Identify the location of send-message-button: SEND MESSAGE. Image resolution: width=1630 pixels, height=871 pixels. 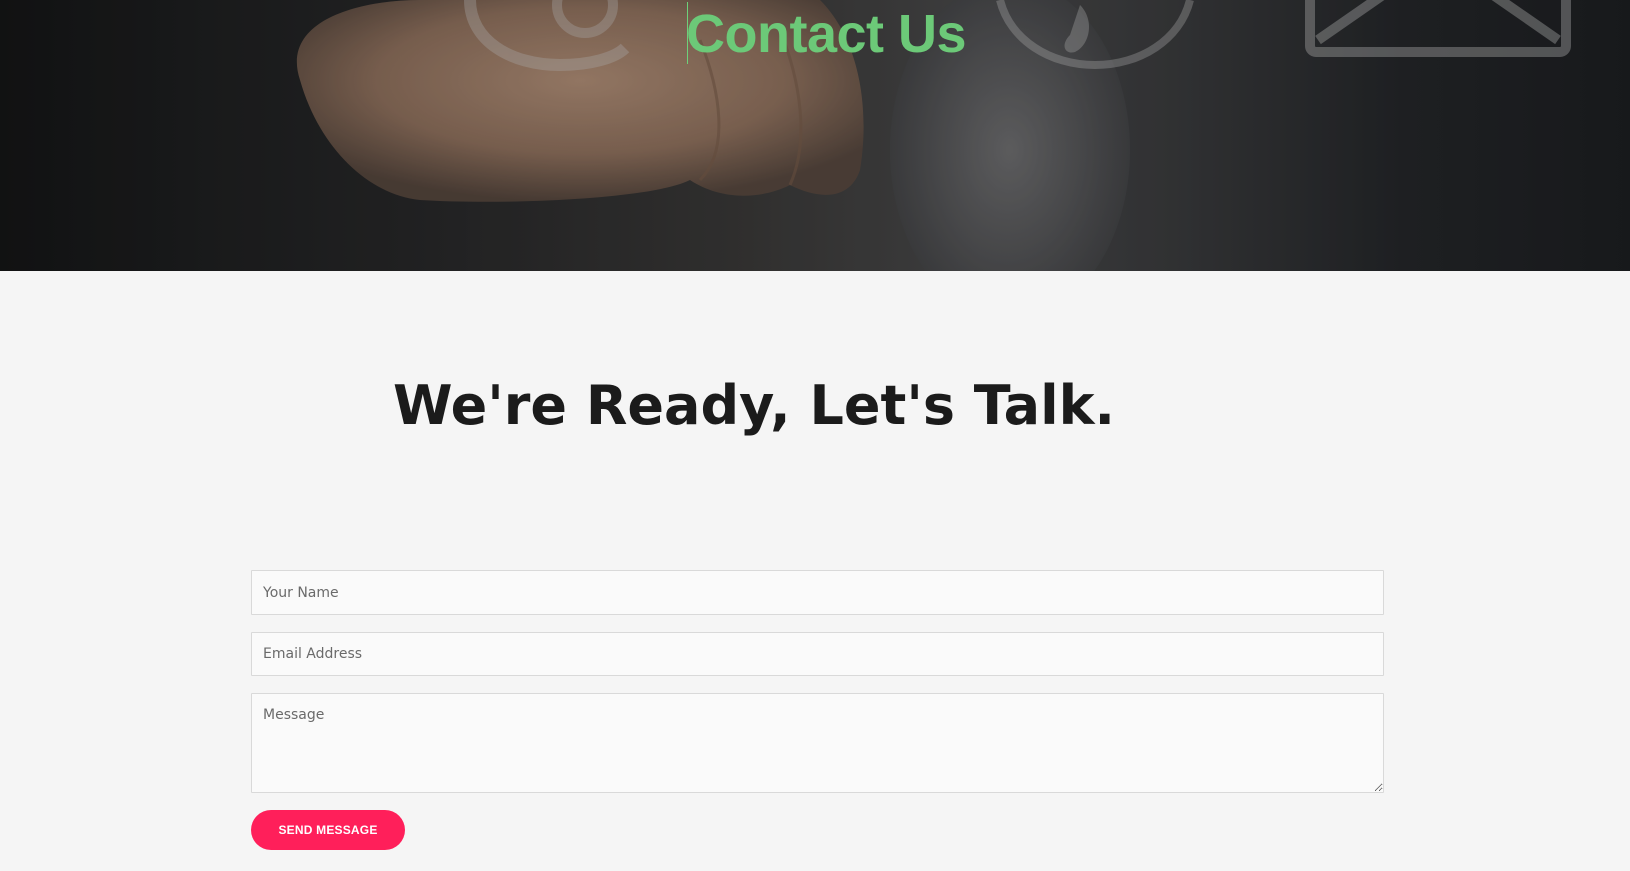
(328, 830).